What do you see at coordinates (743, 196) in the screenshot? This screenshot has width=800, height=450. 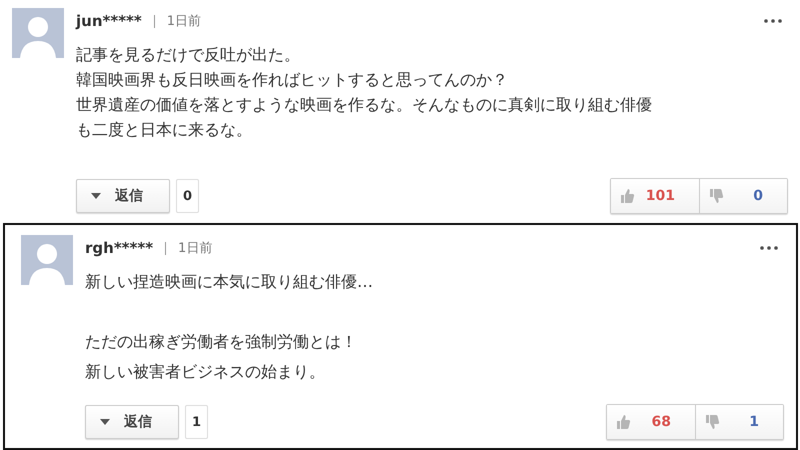 I see `dislike-button: 0` at bounding box center [743, 196].